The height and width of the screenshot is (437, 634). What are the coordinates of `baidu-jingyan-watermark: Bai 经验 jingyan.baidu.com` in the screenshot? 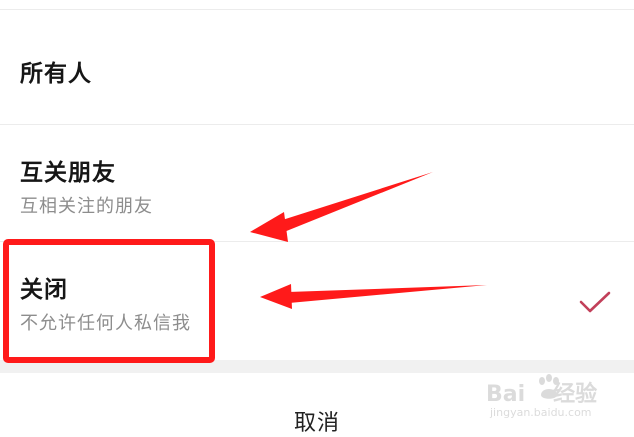 It's located at (556, 402).